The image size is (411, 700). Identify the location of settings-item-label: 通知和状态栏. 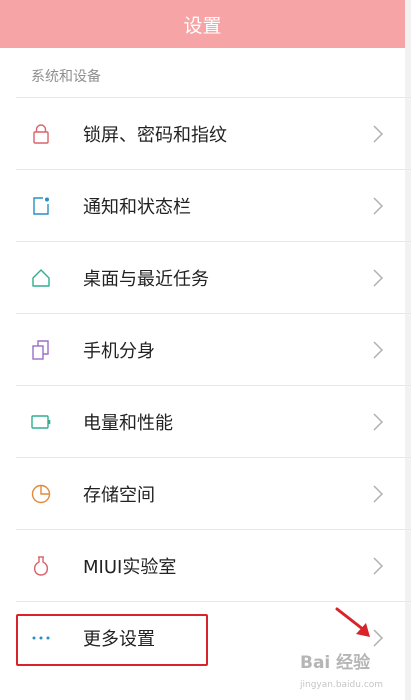
(137, 207).